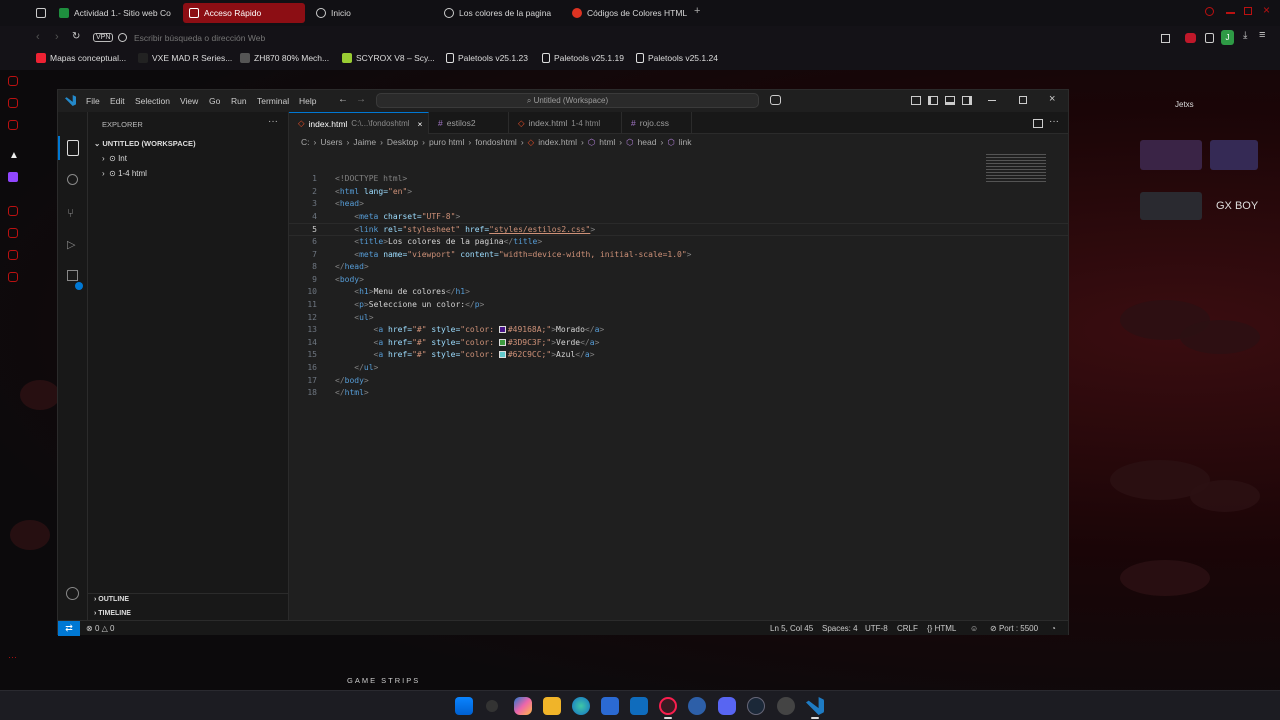 This screenshot has width=1280, height=720. I want to click on reload-icon: ↻, so click(76, 36).